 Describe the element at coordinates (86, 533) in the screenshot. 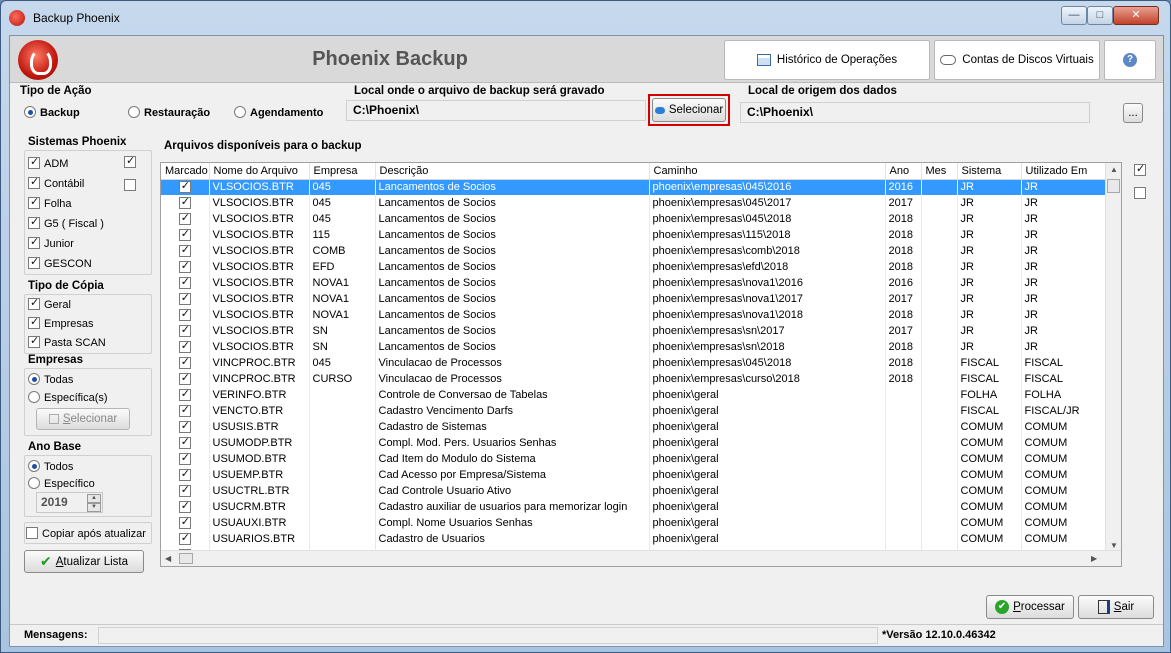

I see `chk-copiar-apos: Copiar após atualizar` at that location.